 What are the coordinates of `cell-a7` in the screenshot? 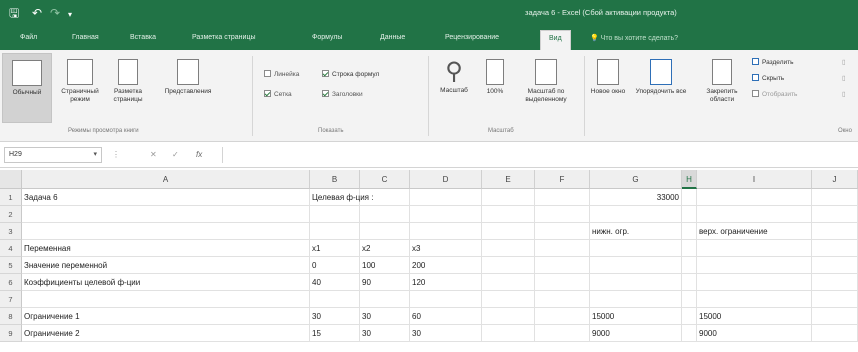 It's located at (166, 299).